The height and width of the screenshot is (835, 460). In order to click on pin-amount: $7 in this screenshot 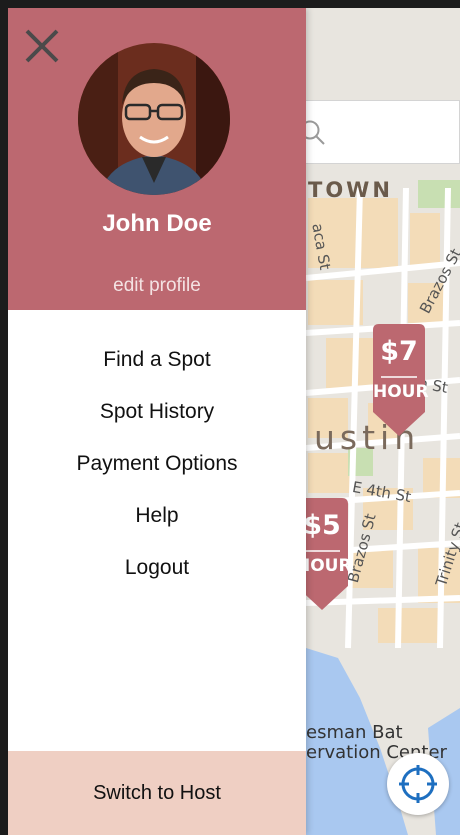, I will do `click(399, 351)`.